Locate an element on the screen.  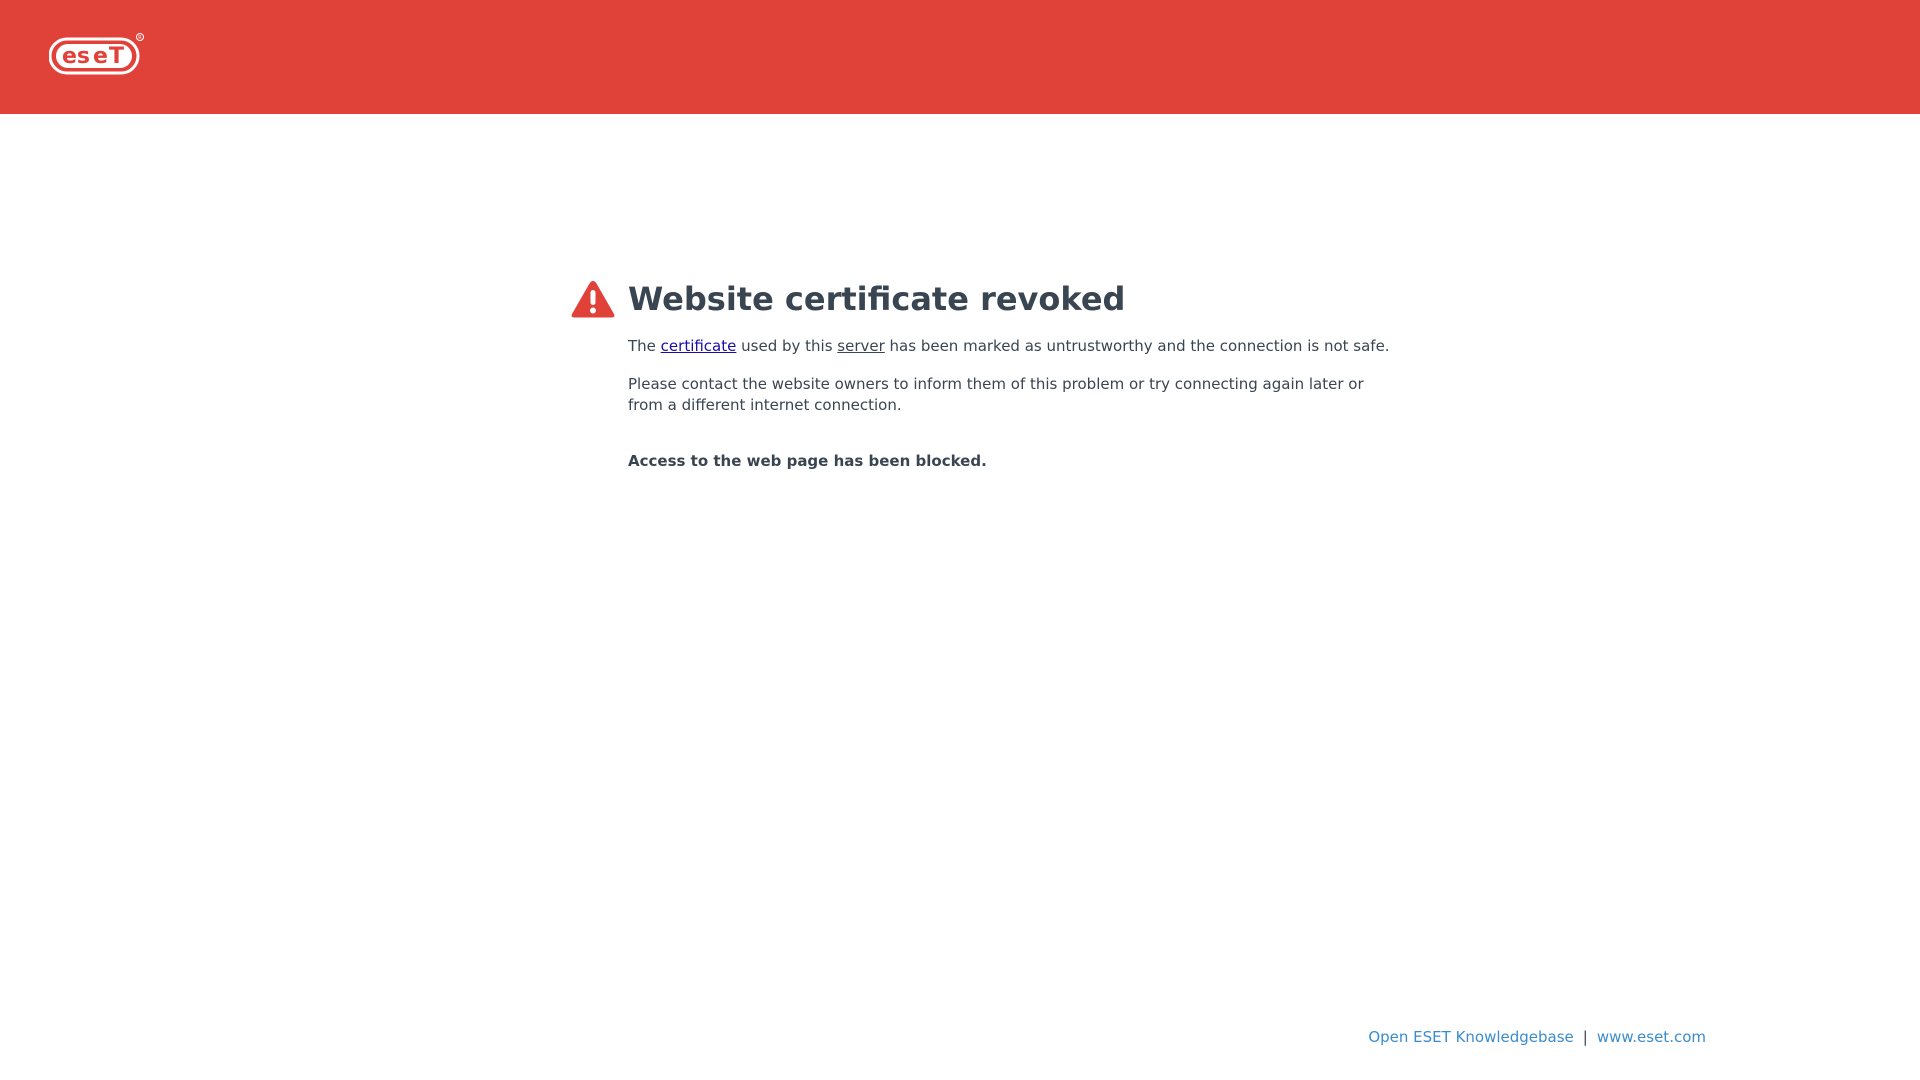
svg-text: es is located at coordinates (76, 56).